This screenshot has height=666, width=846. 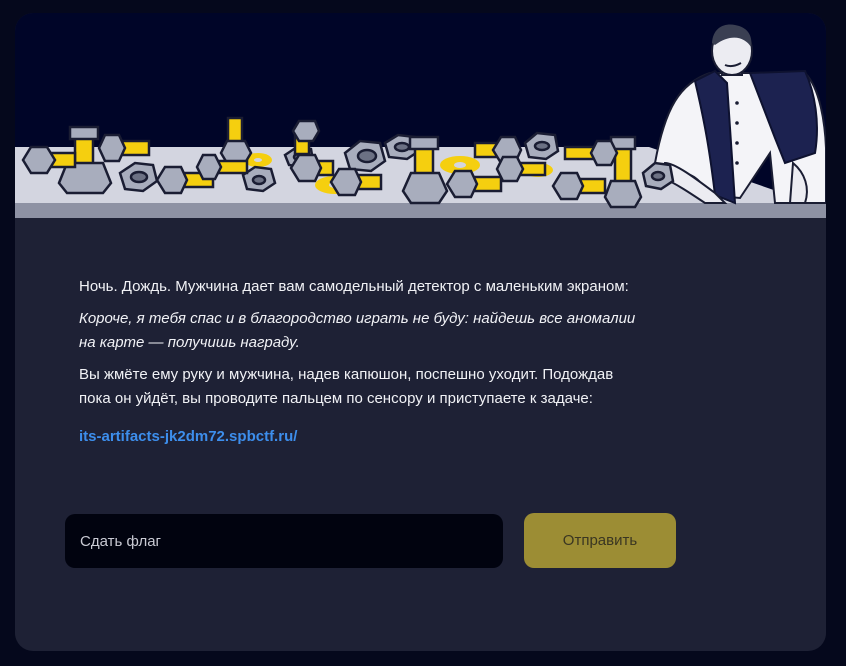 What do you see at coordinates (188, 437) in the screenshot?
I see `task-link: its-artifacts-jk2dm72.spbctf.ru/` at bounding box center [188, 437].